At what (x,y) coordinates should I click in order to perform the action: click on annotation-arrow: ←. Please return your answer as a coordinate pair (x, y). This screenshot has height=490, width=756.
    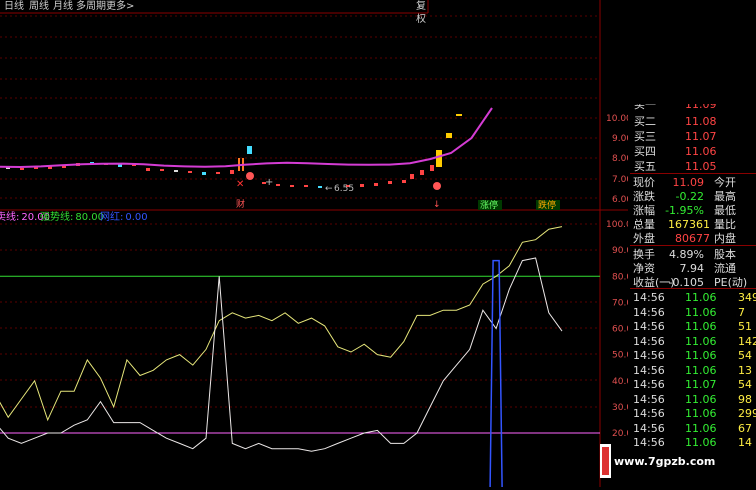
    Looking at the image, I should click on (329, 189).